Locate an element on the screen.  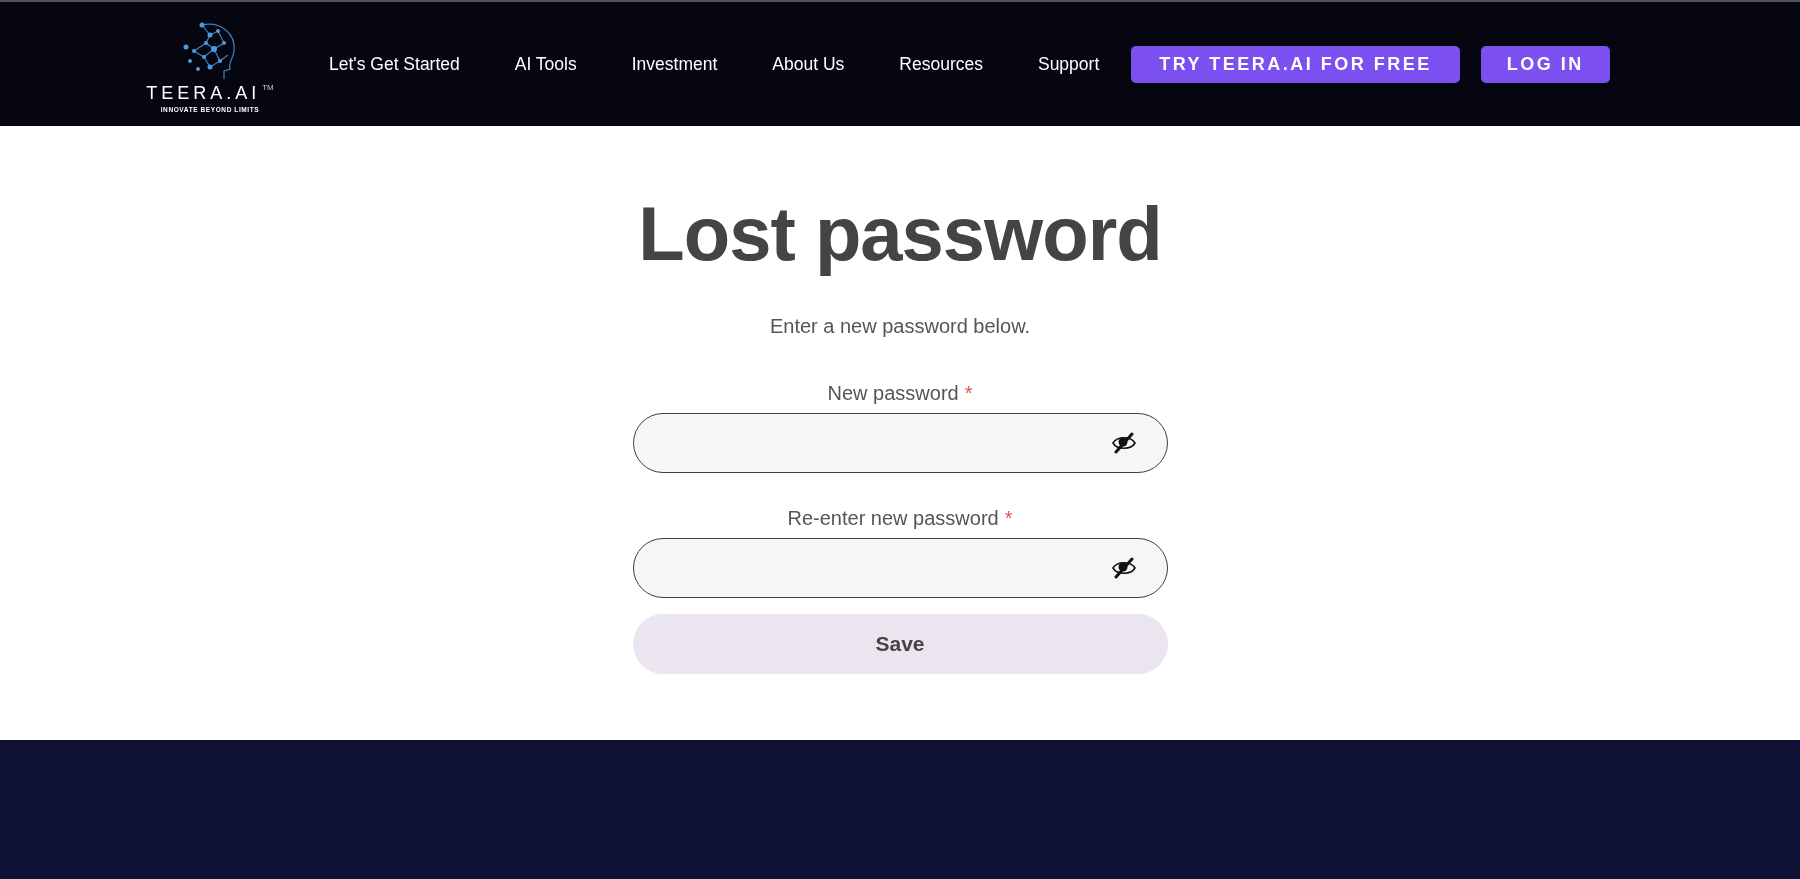
logo-wordmark: TEERA.AI is located at coordinates (203, 93).